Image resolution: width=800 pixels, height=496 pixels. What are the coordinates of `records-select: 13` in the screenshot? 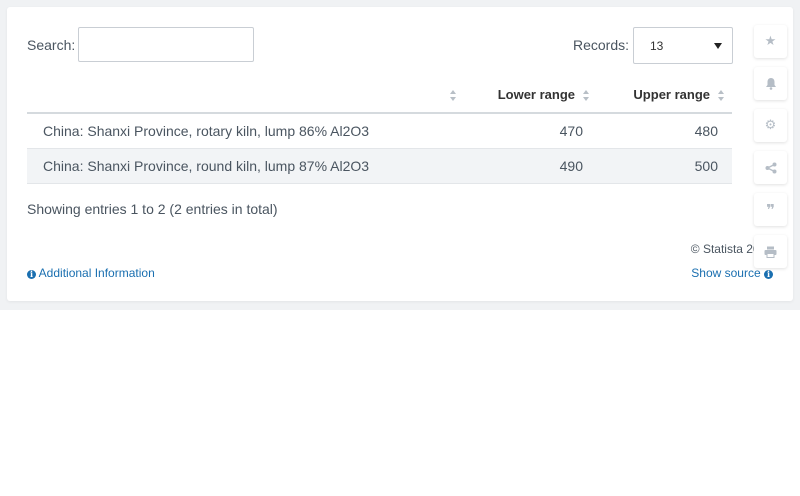 It's located at (683, 45).